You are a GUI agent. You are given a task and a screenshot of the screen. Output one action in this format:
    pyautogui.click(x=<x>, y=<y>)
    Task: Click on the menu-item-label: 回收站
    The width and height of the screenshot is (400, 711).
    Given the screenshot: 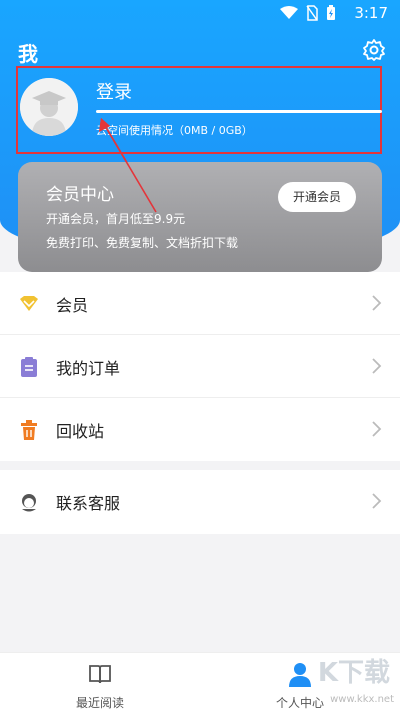 What is the action you would take?
    pyautogui.click(x=80, y=431)
    